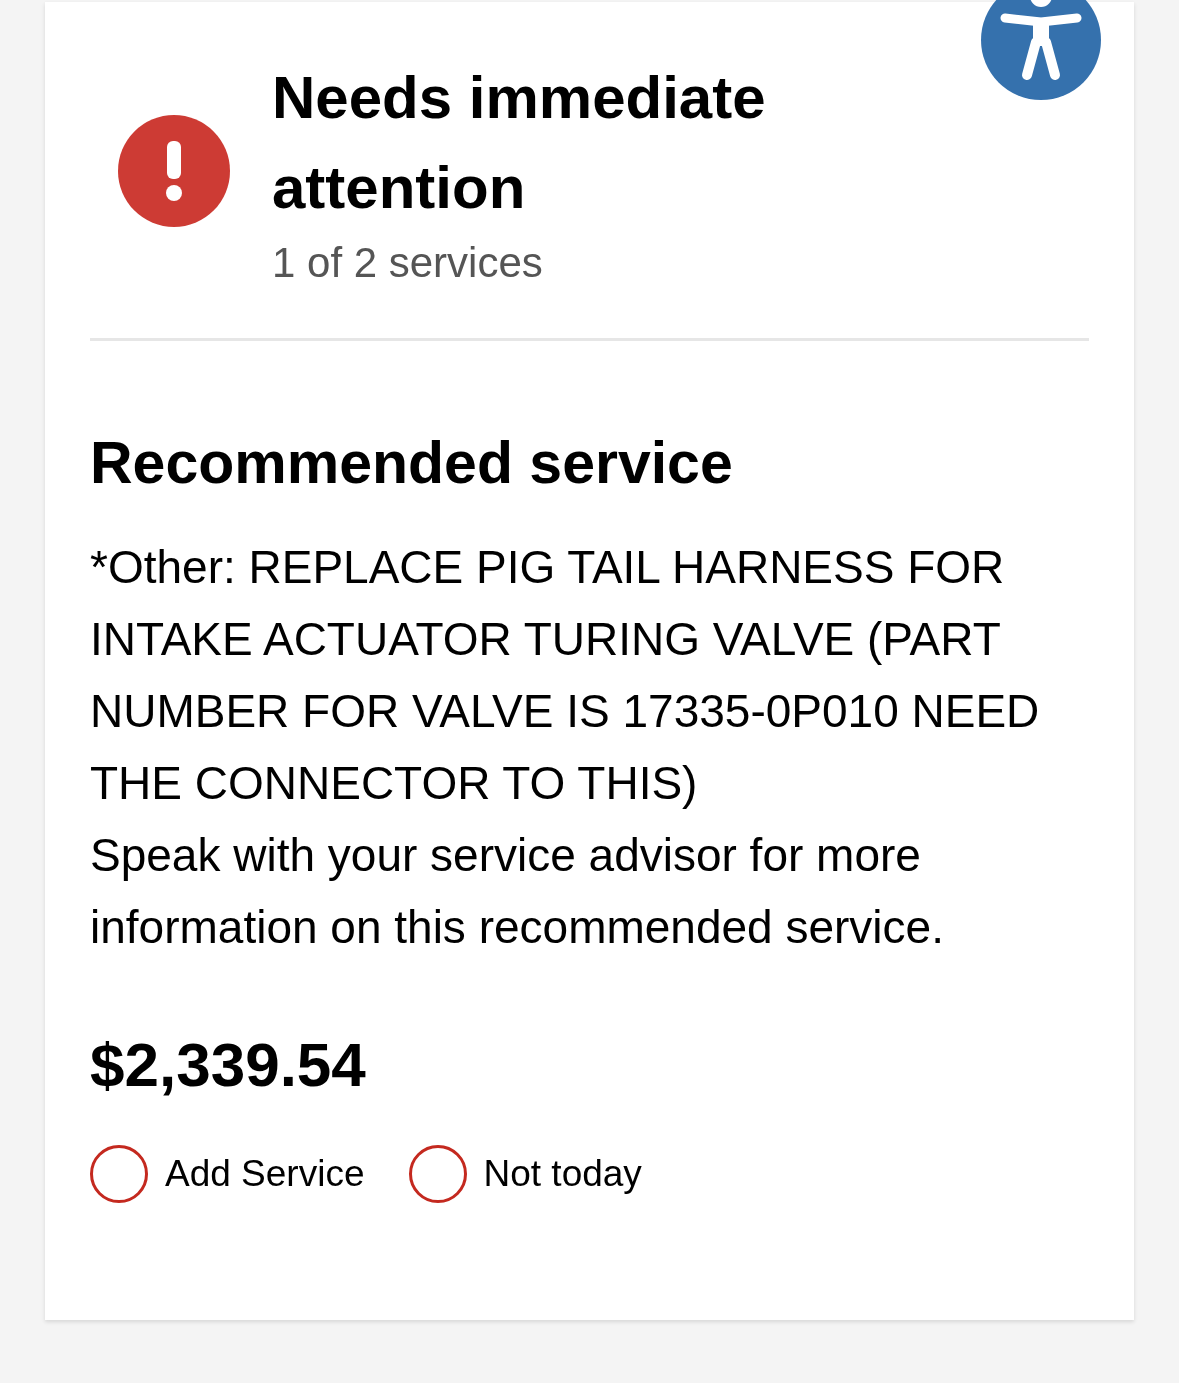  I want to click on service-count: 1 of 2 services, so click(408, 263).